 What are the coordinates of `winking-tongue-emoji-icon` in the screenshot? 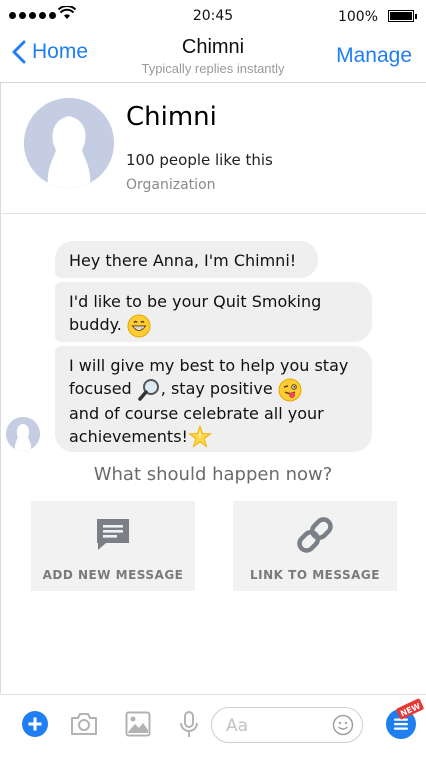 It's located at (290, 389).